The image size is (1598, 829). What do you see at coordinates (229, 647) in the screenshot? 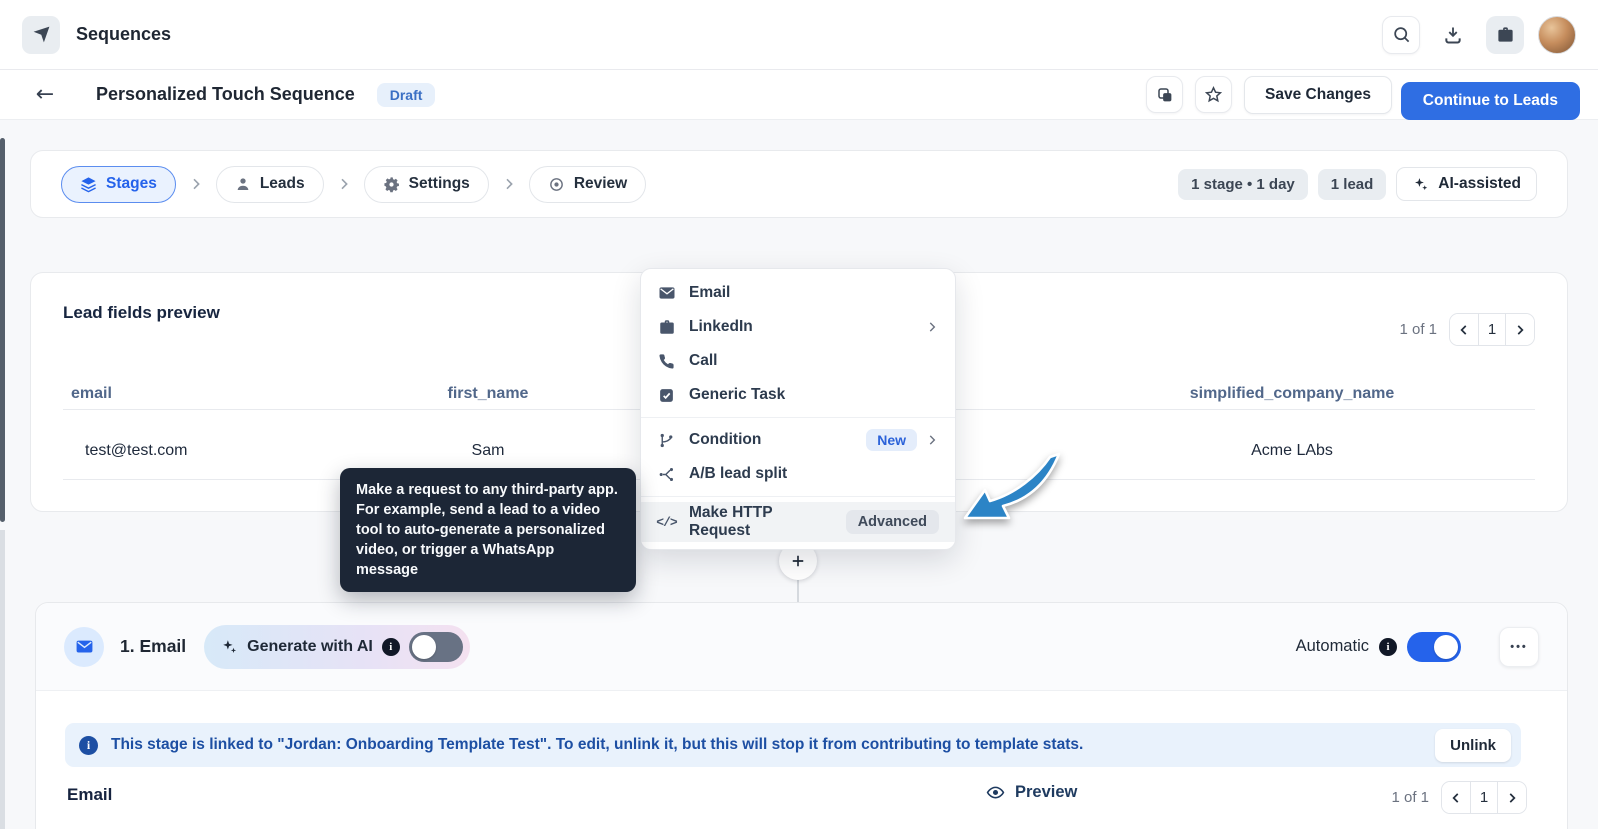
I see `sparkles-icon` at bounding box center [229, 647].